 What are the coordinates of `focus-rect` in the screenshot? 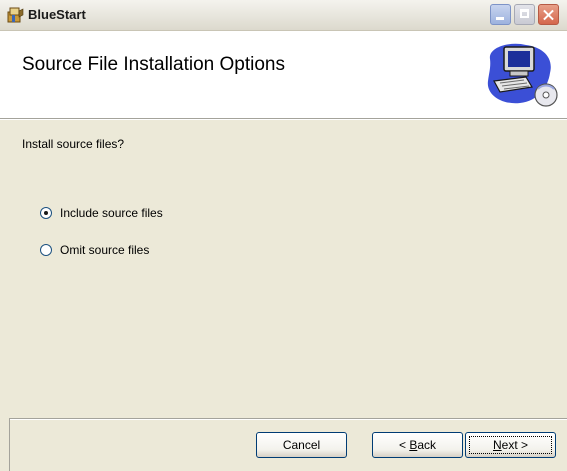 It's located at (510, 445).